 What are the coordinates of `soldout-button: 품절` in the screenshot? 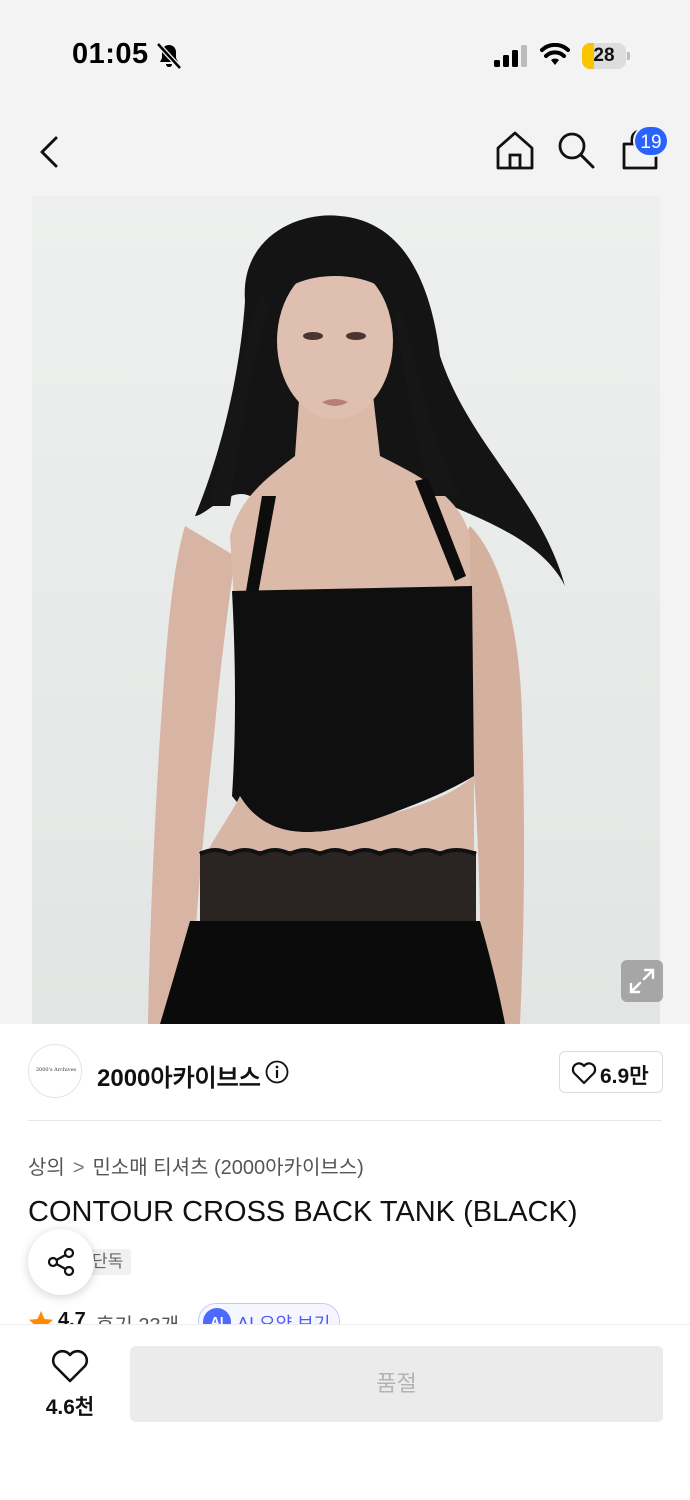 It's located at (396, 1384).